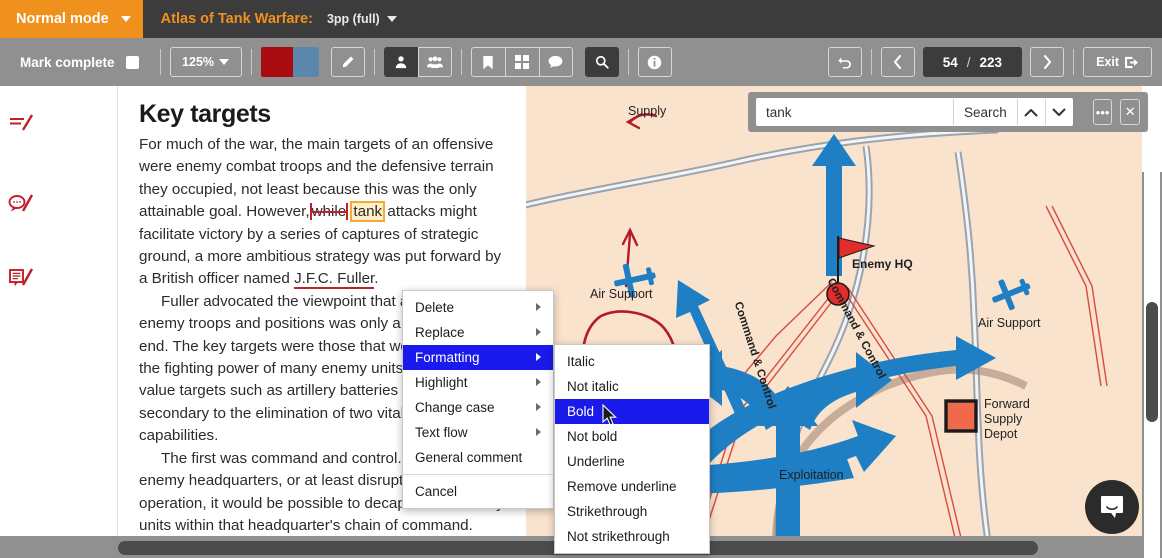  Describe the element at coordinates (1102, 112) in the screenshot. I see `search-more-button: •••` at that location.